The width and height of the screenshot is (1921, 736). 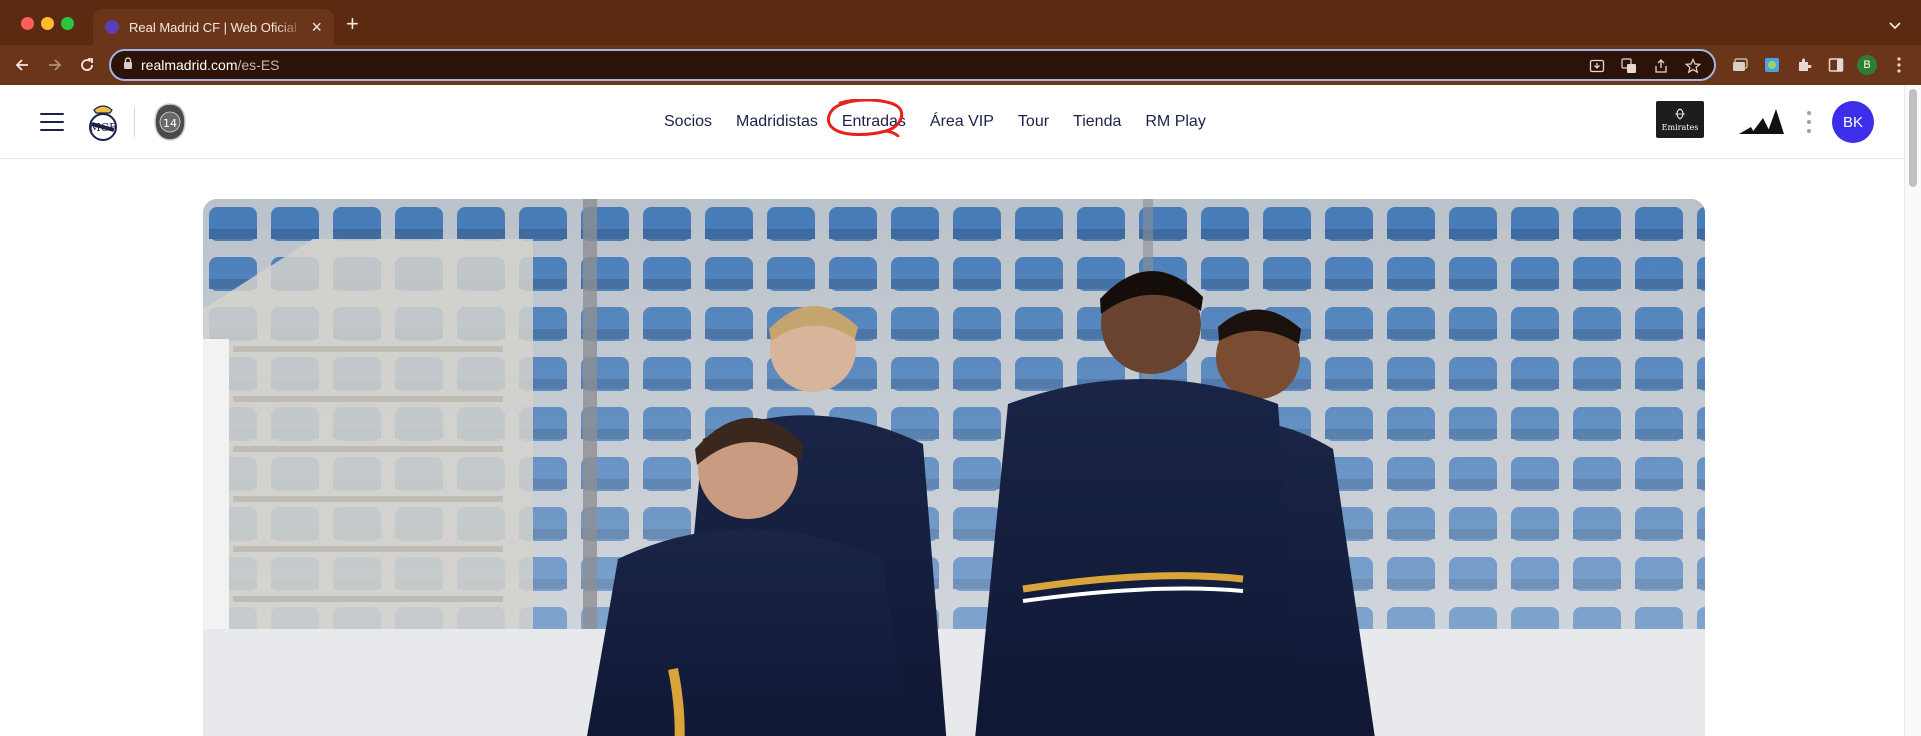 What do you see at coordinates (87, 65) in the screenshot?
I see `reload-icon` at bounding box center [87, 65].